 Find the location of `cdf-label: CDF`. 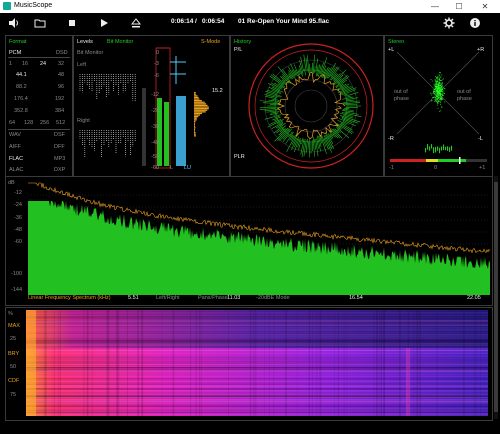

cdf-label: CDF is located at coordinates (14, 381).